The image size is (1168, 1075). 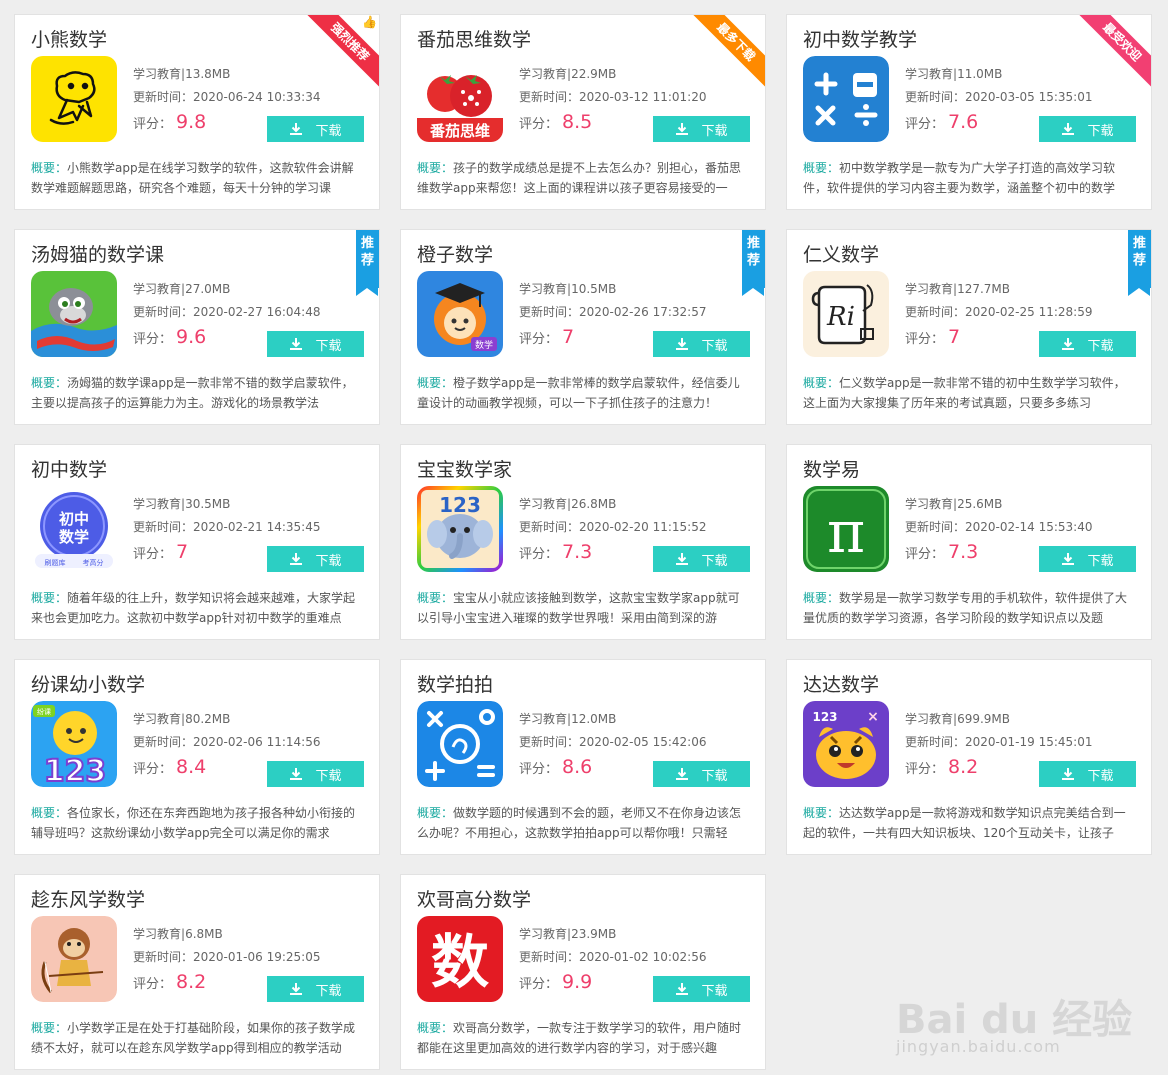 I want to click on app-meta: 学习教育|11.0MB 更新时间：2020-03-05 15:35:01, so click(x=998, y=86).